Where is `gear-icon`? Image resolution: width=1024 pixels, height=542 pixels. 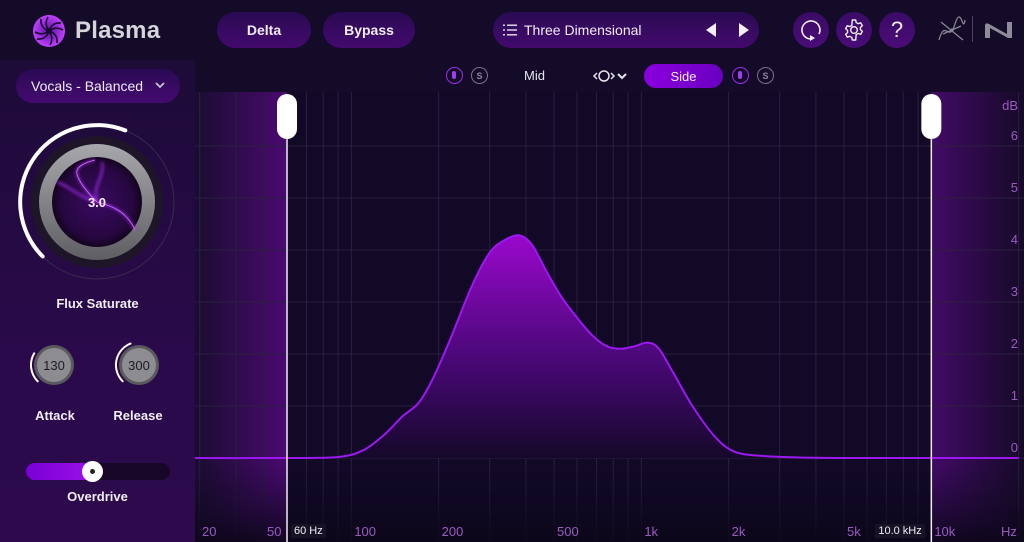 gear-icon is located at coordinates (854, 30).